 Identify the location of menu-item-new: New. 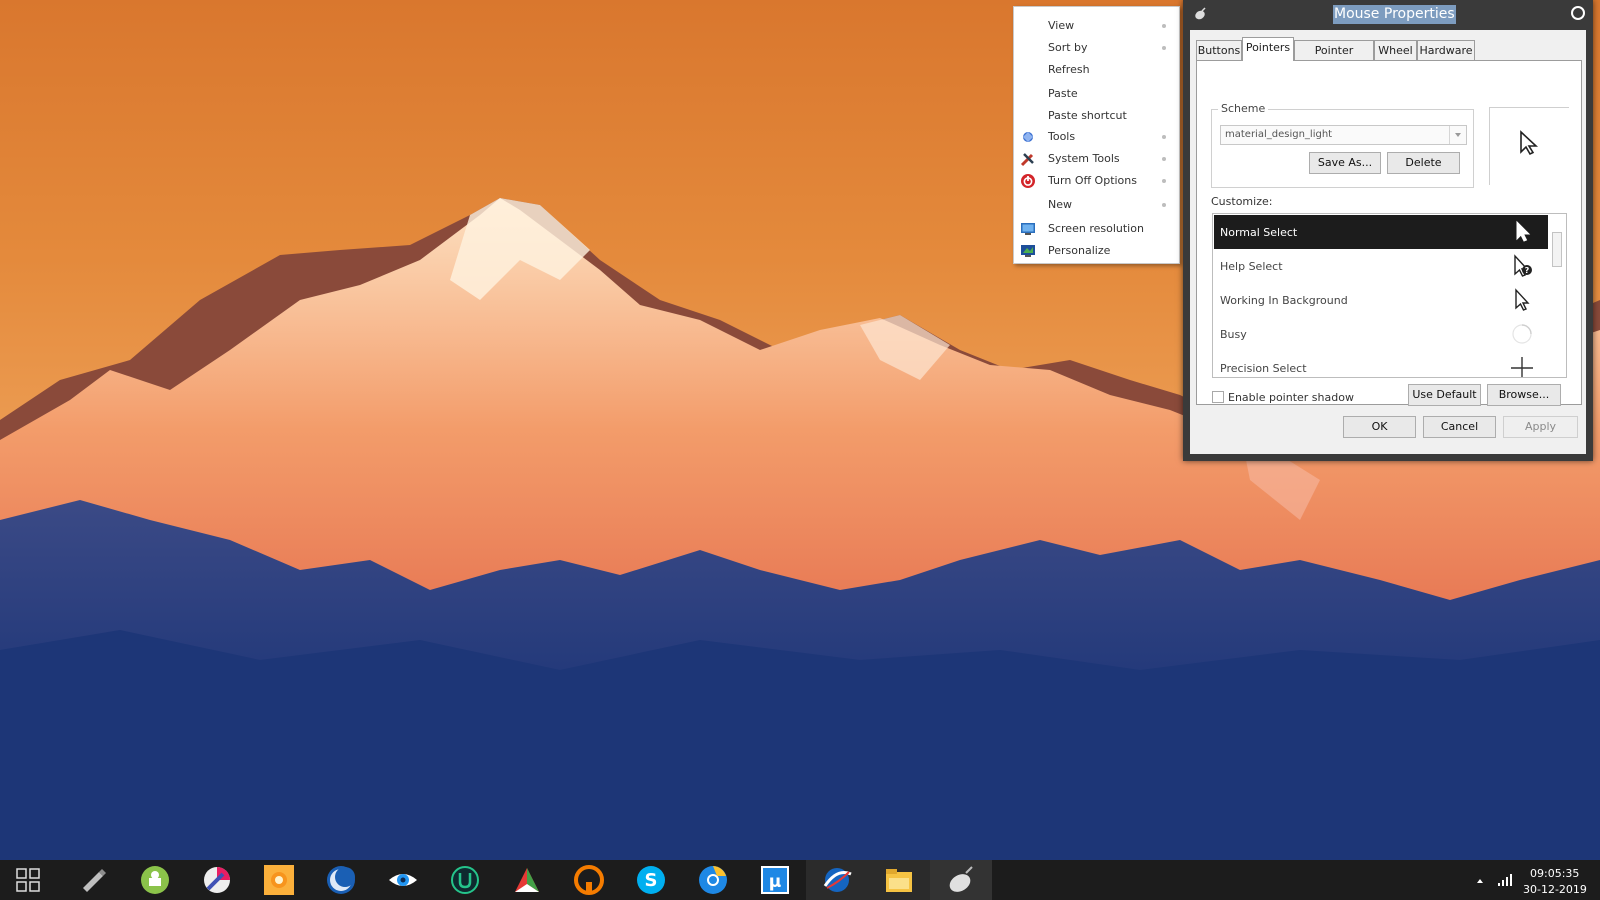
(1096, 205).